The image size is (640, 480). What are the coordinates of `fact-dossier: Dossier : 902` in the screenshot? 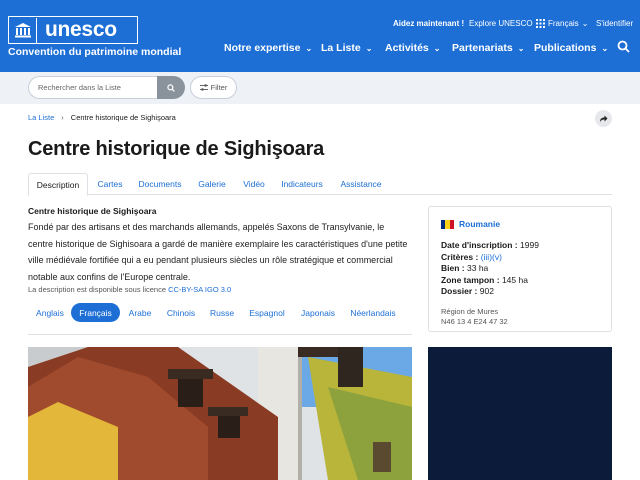 It's located at (467, 291).